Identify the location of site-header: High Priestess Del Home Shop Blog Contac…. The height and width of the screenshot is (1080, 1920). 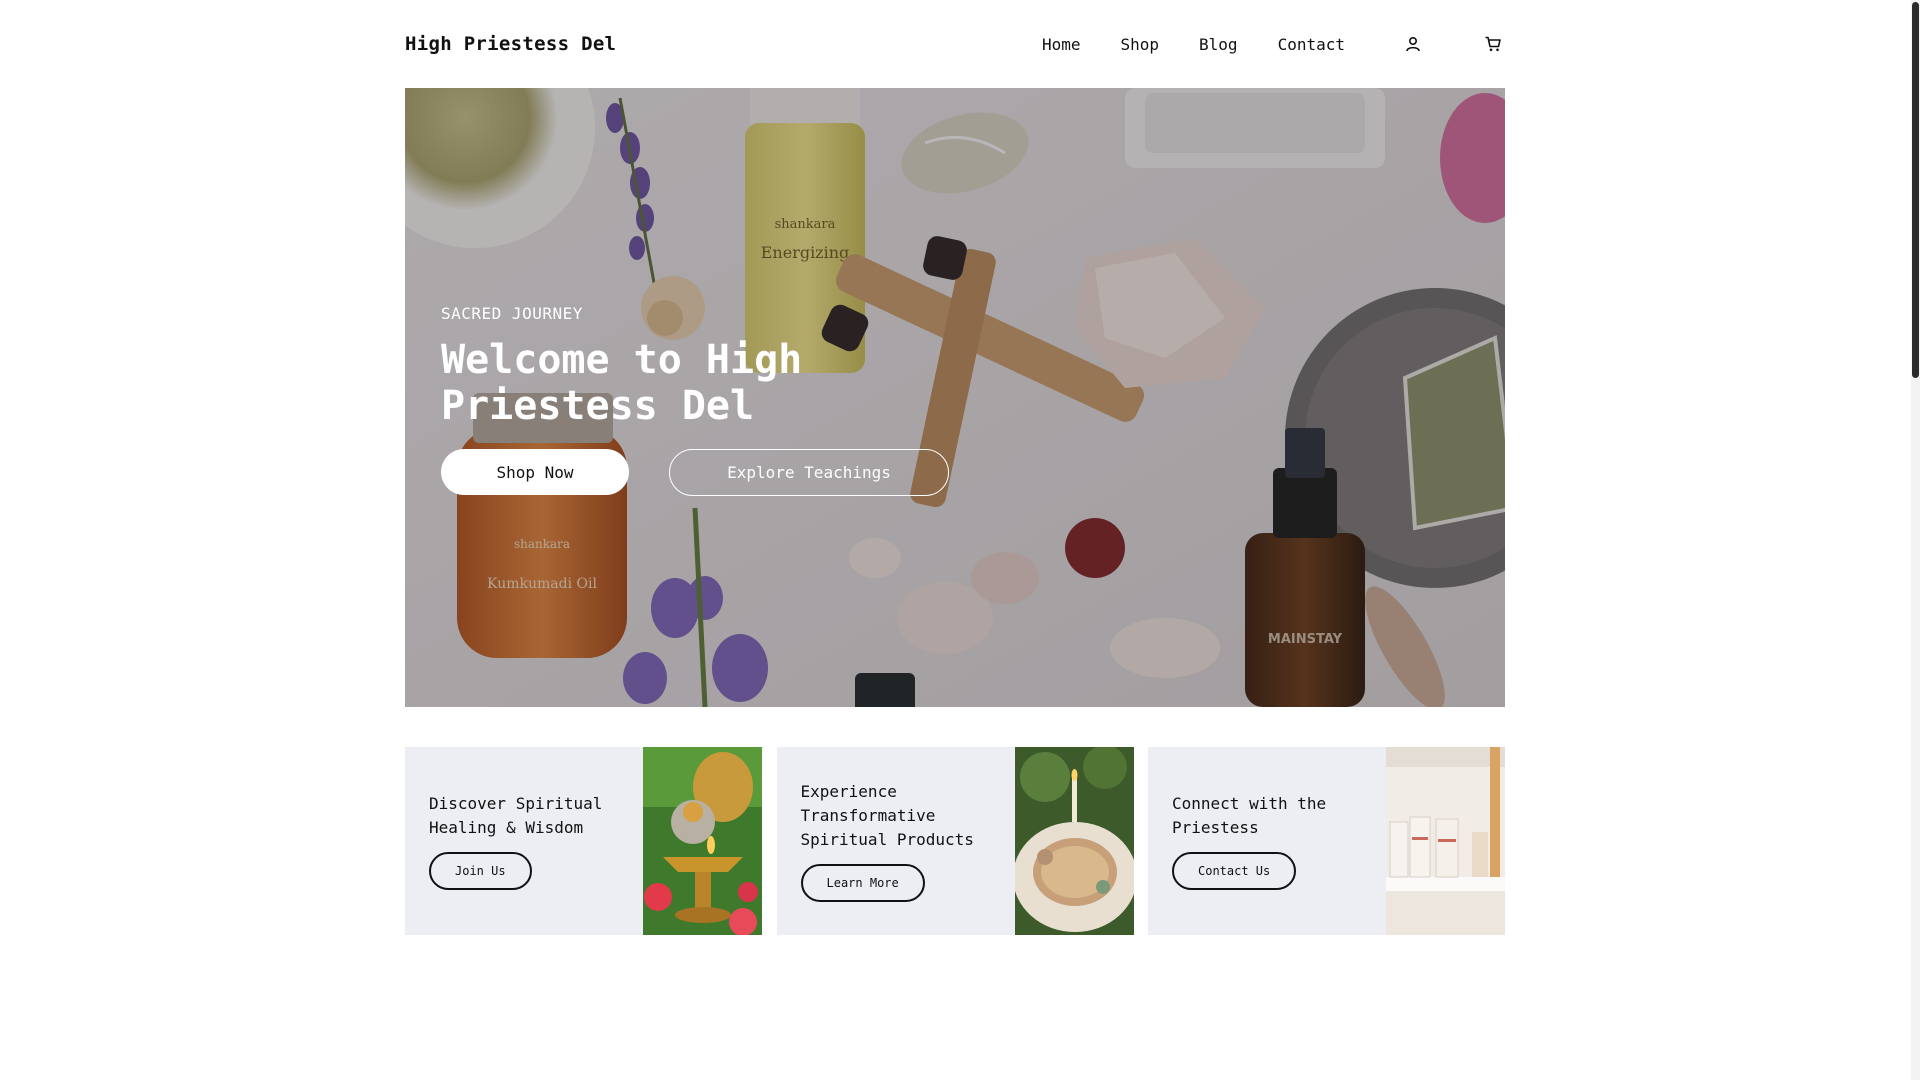
(955, 44).